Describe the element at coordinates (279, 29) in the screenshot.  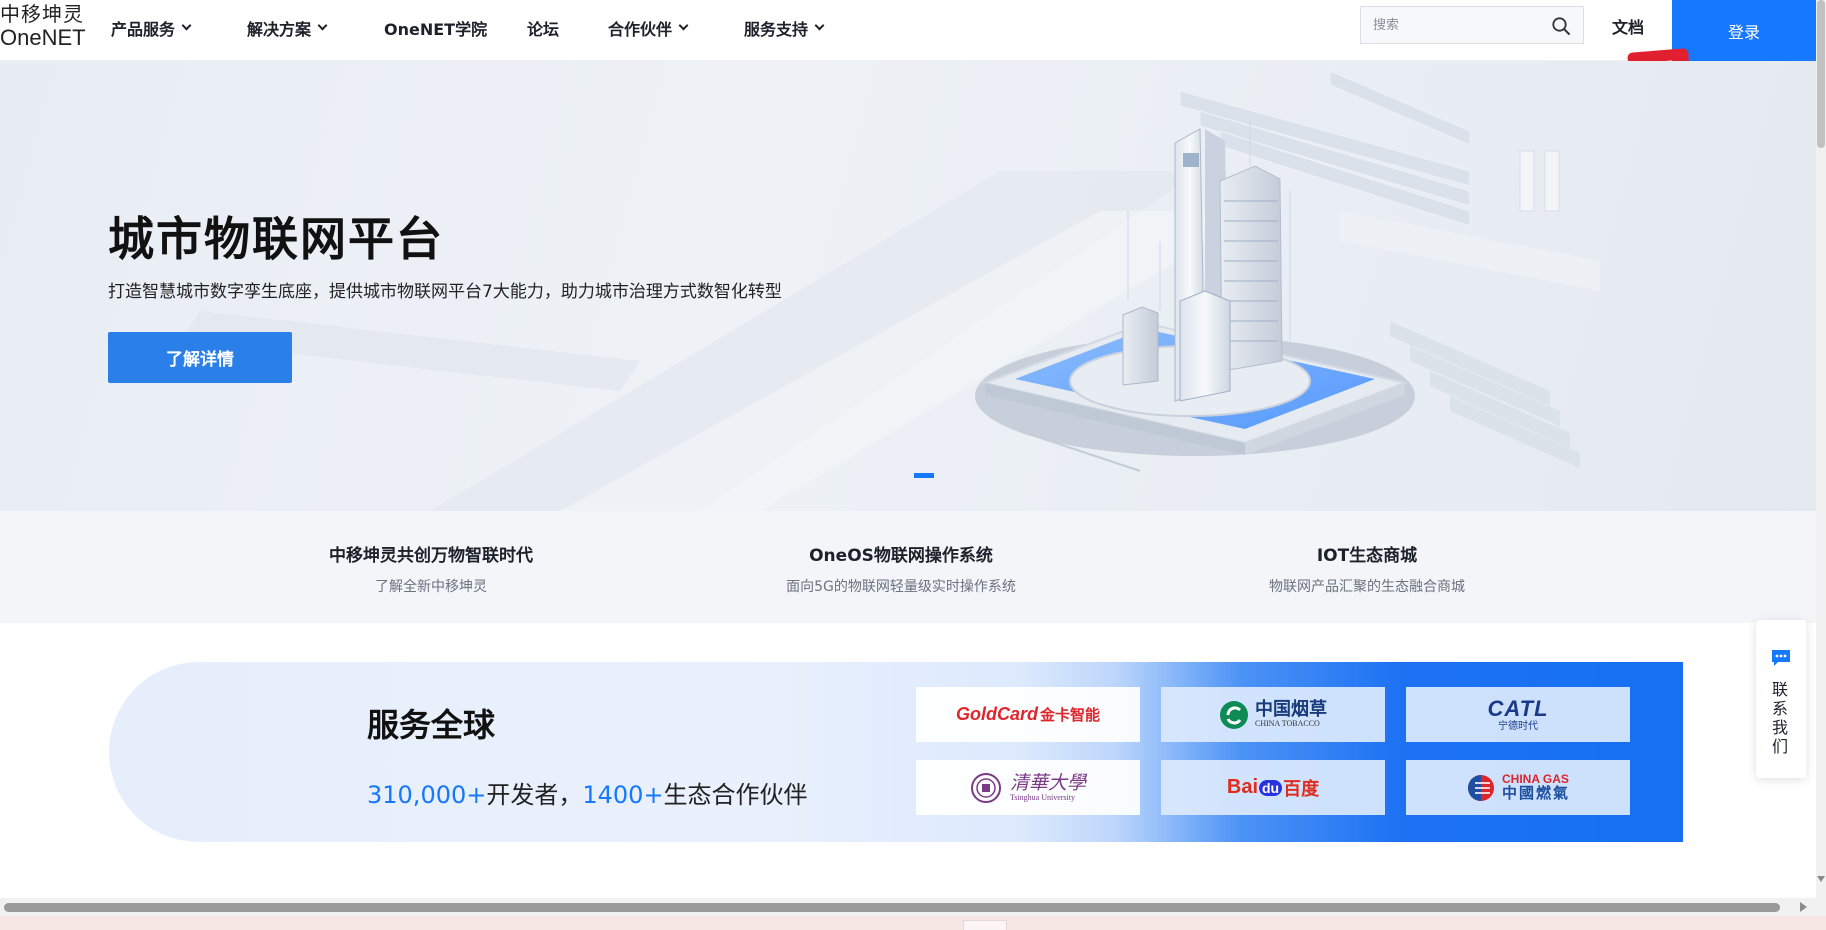
I see `nav-item-label: 解决方案` at that location.